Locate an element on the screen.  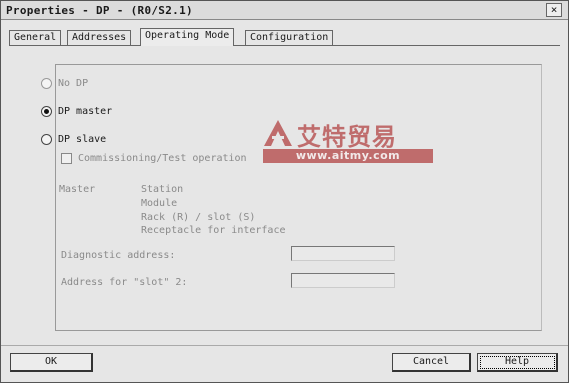
watermark-url: www.aitmy.com is located at coordinates (348, 156).